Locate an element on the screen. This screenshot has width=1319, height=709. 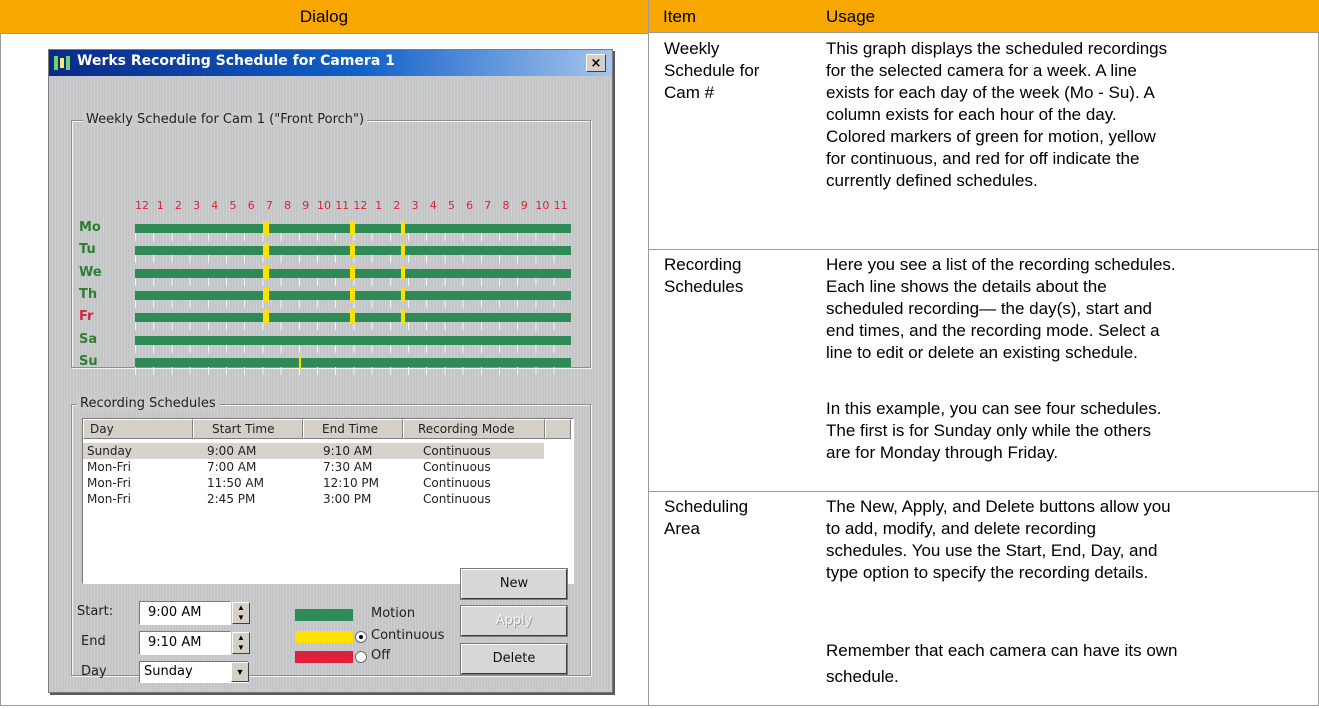
cell-end: 12:10 PM is located at coordinates (351, 483).